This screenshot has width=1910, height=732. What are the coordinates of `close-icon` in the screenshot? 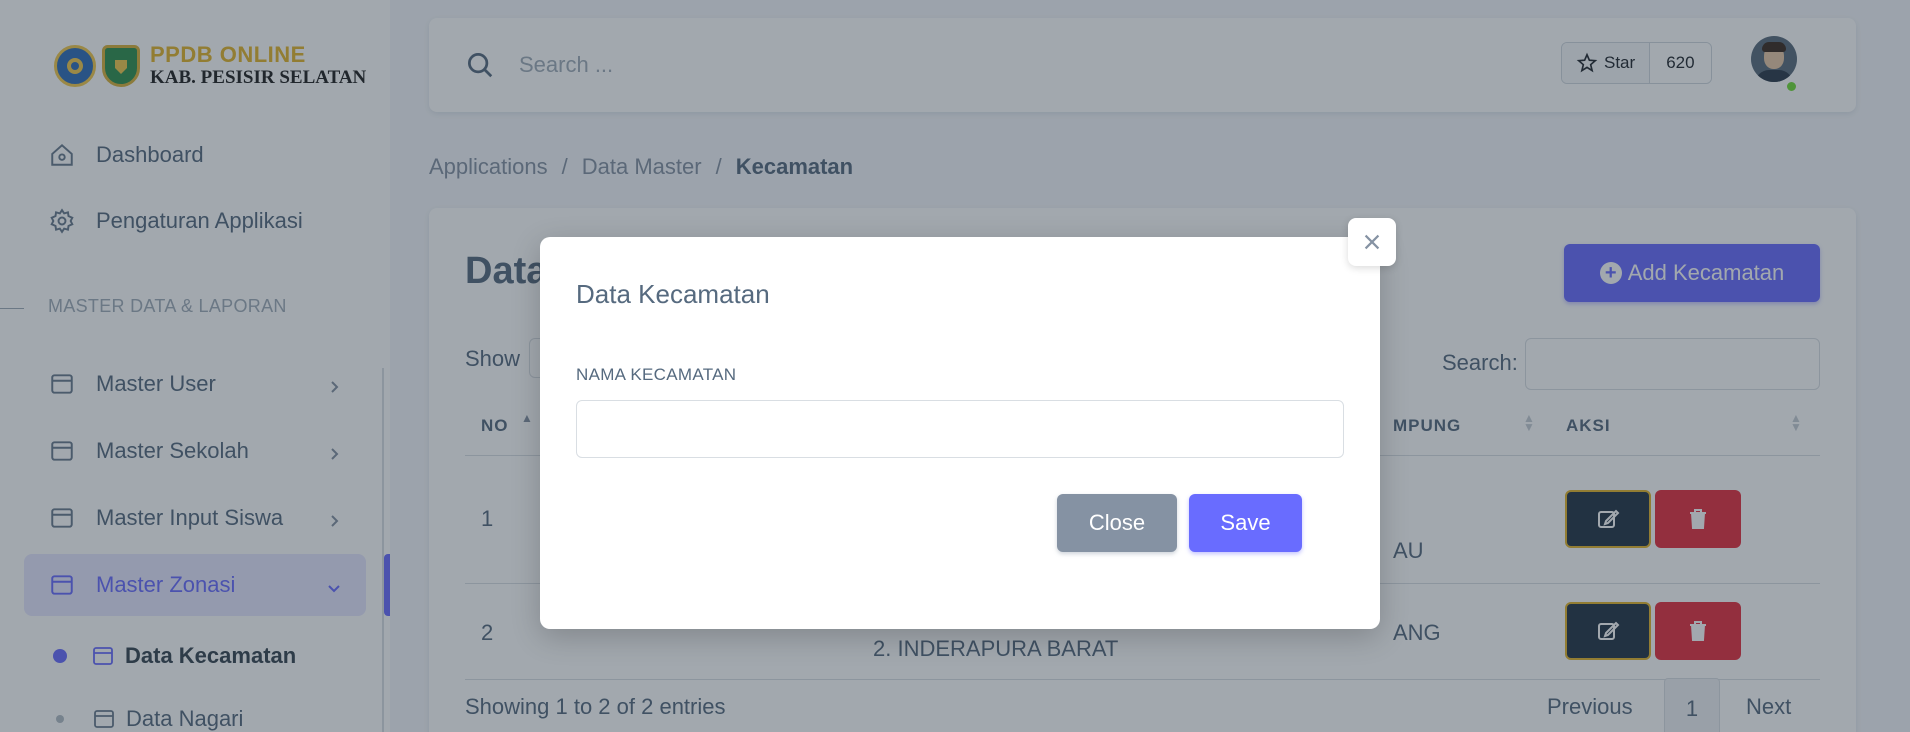 It's located at (1372, 242).